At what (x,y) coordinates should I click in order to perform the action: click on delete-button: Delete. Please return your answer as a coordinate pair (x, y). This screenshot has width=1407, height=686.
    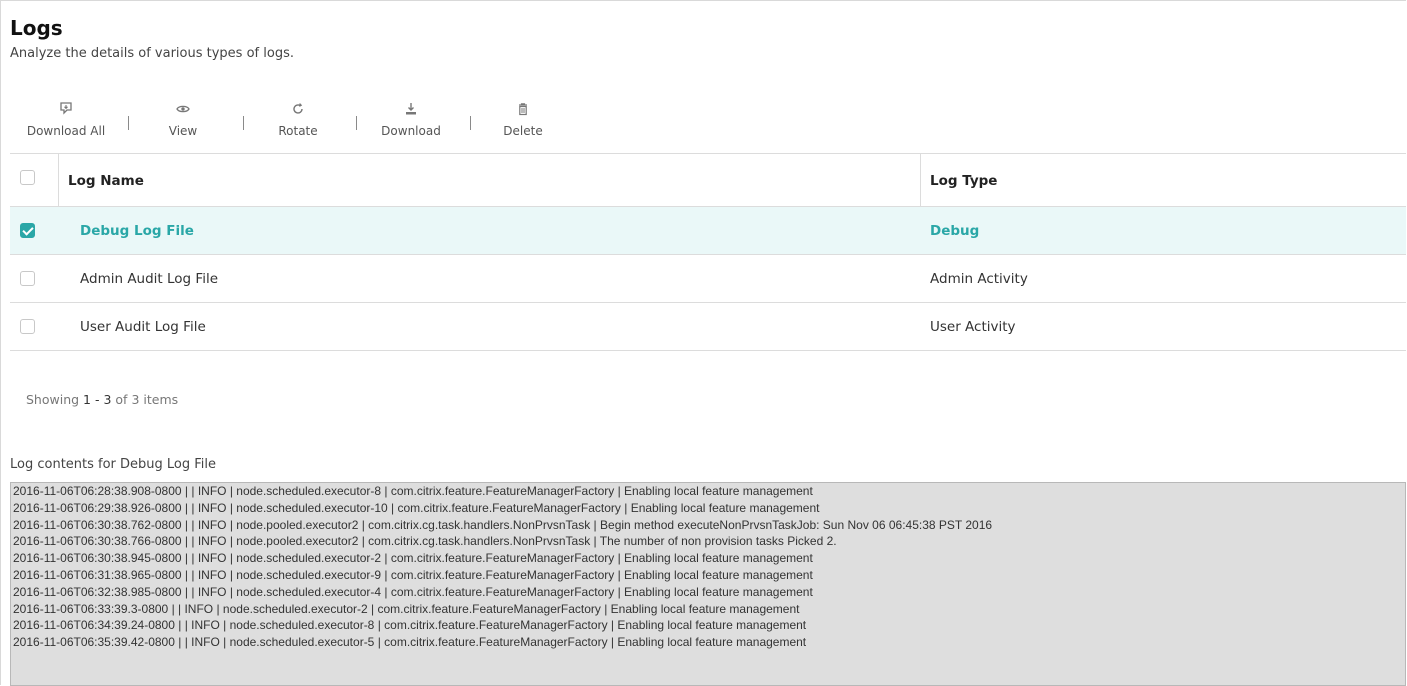
    Looking at the image, I should click on (523, 120).